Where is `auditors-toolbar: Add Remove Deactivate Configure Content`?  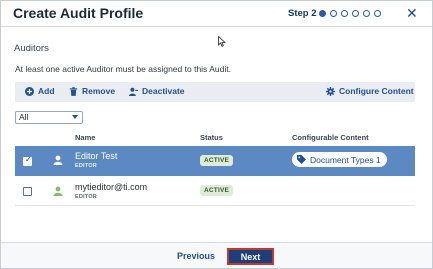
auditors-toolbar: Add Remove Deactivate Configure Content is located at coordinates (215, 92).